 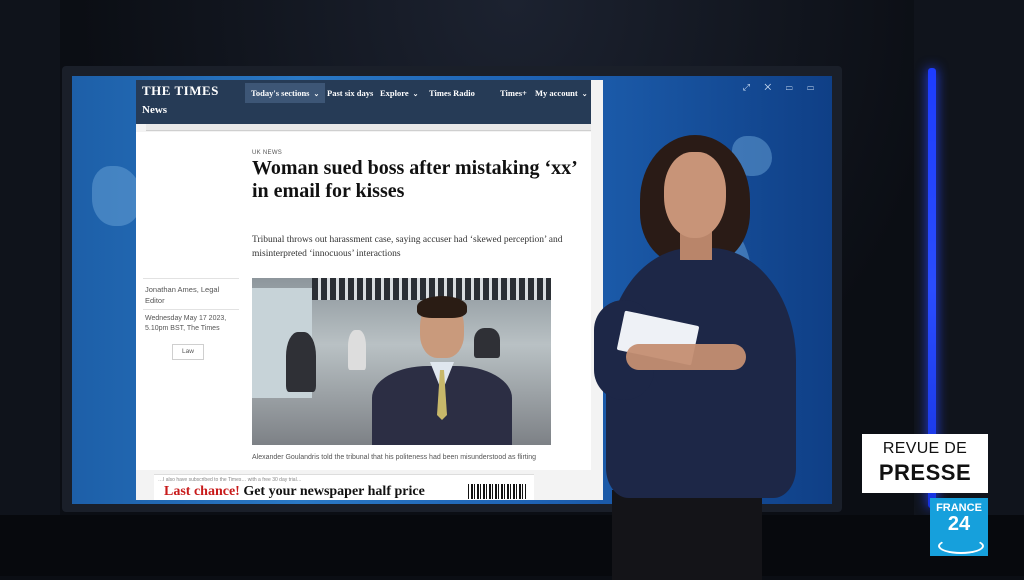 I want to click on map-landmass, so click(x=117, y=196).